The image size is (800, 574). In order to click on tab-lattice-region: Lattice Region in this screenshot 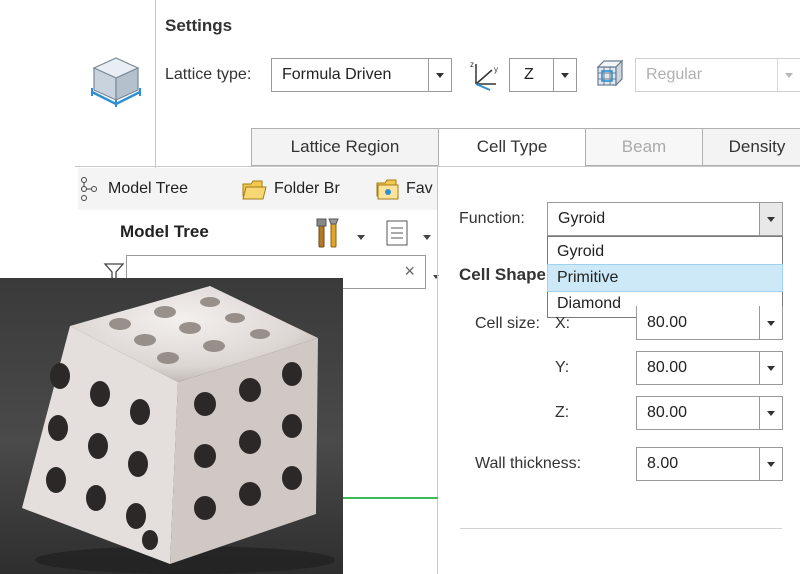, I will do `click(345, 147)`.